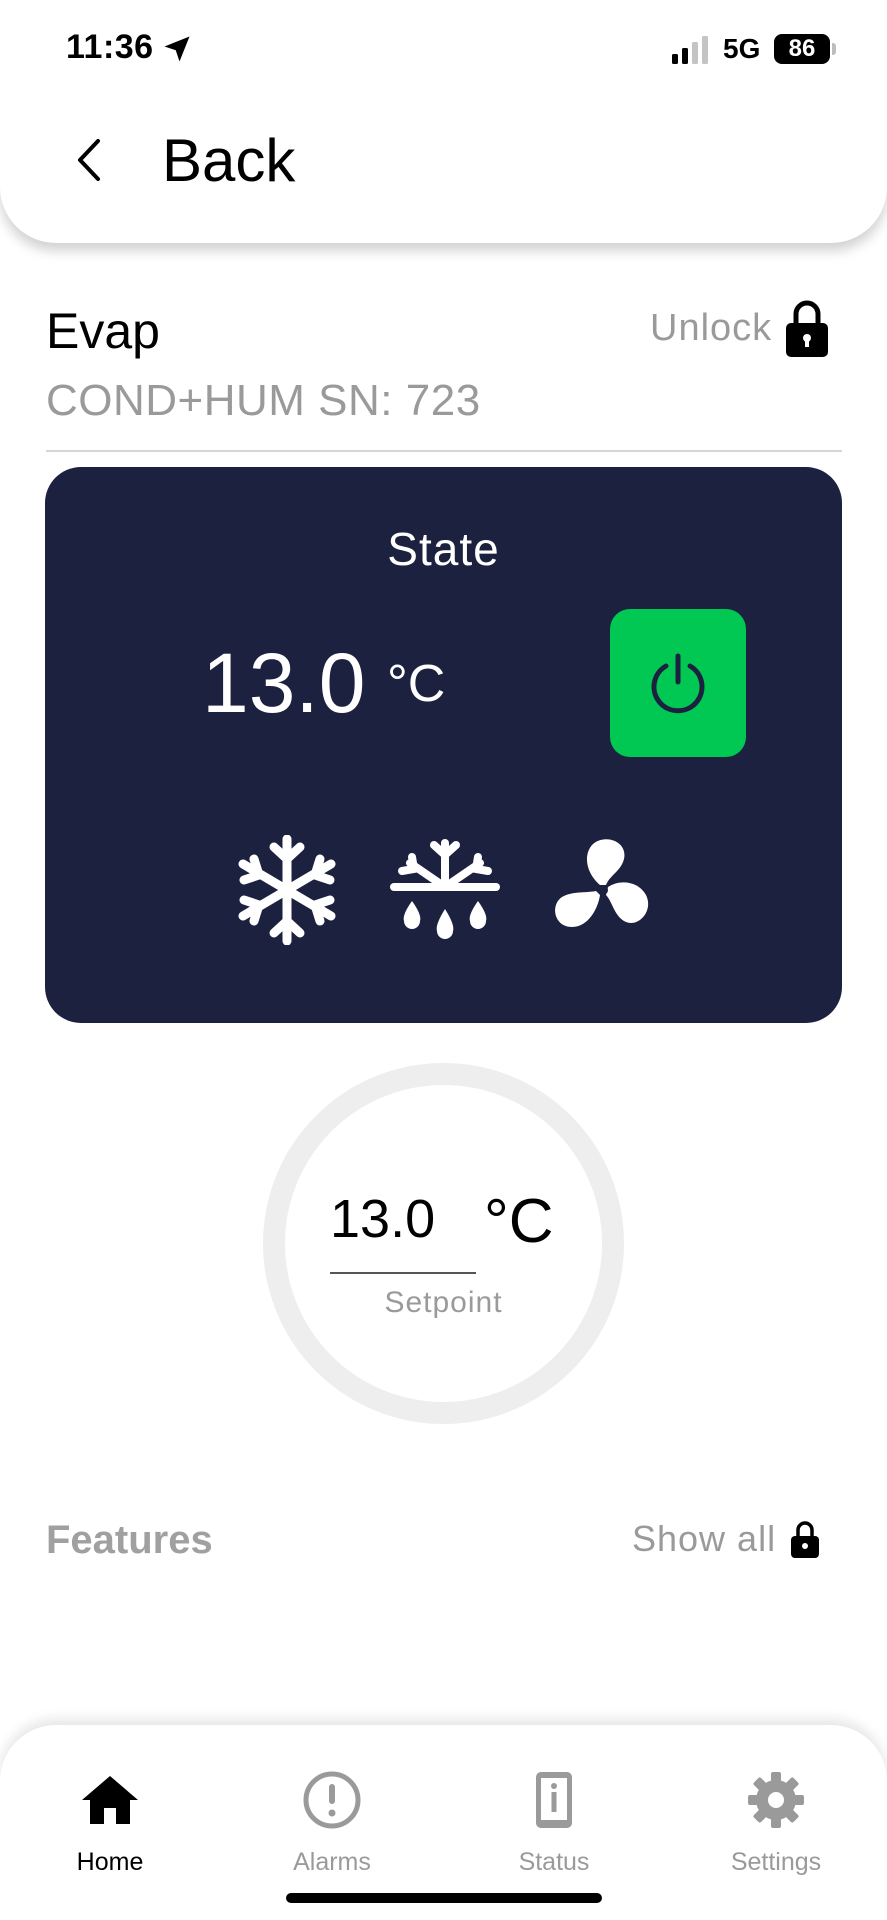 This screenshot has height=1920, width=887. I want to click on info-device-icon, so click(554, 1800).